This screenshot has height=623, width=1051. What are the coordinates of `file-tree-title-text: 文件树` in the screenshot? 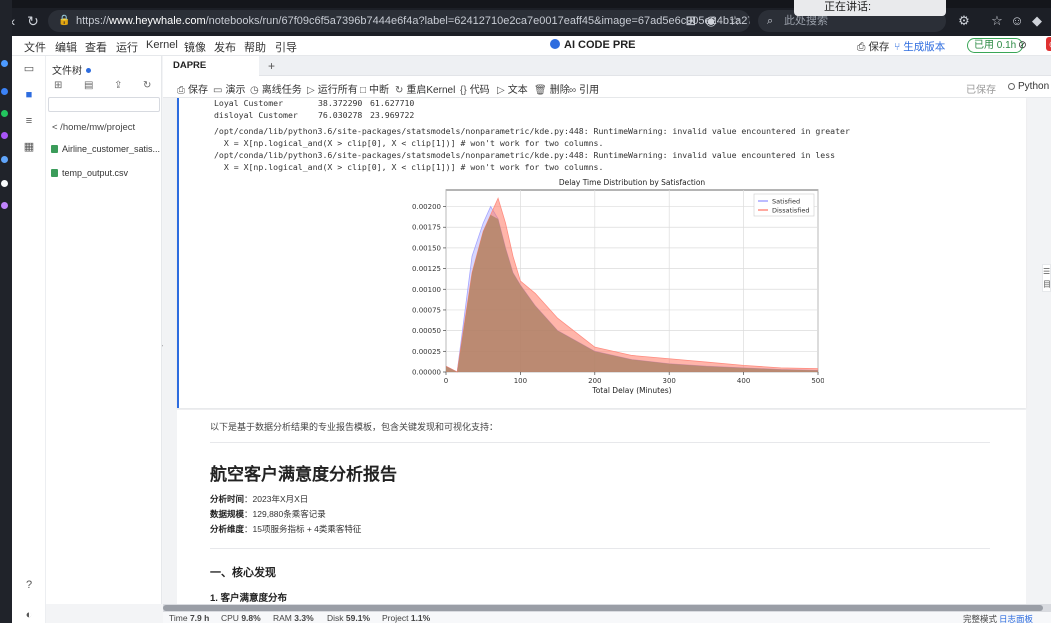 It's located at (67, 71).